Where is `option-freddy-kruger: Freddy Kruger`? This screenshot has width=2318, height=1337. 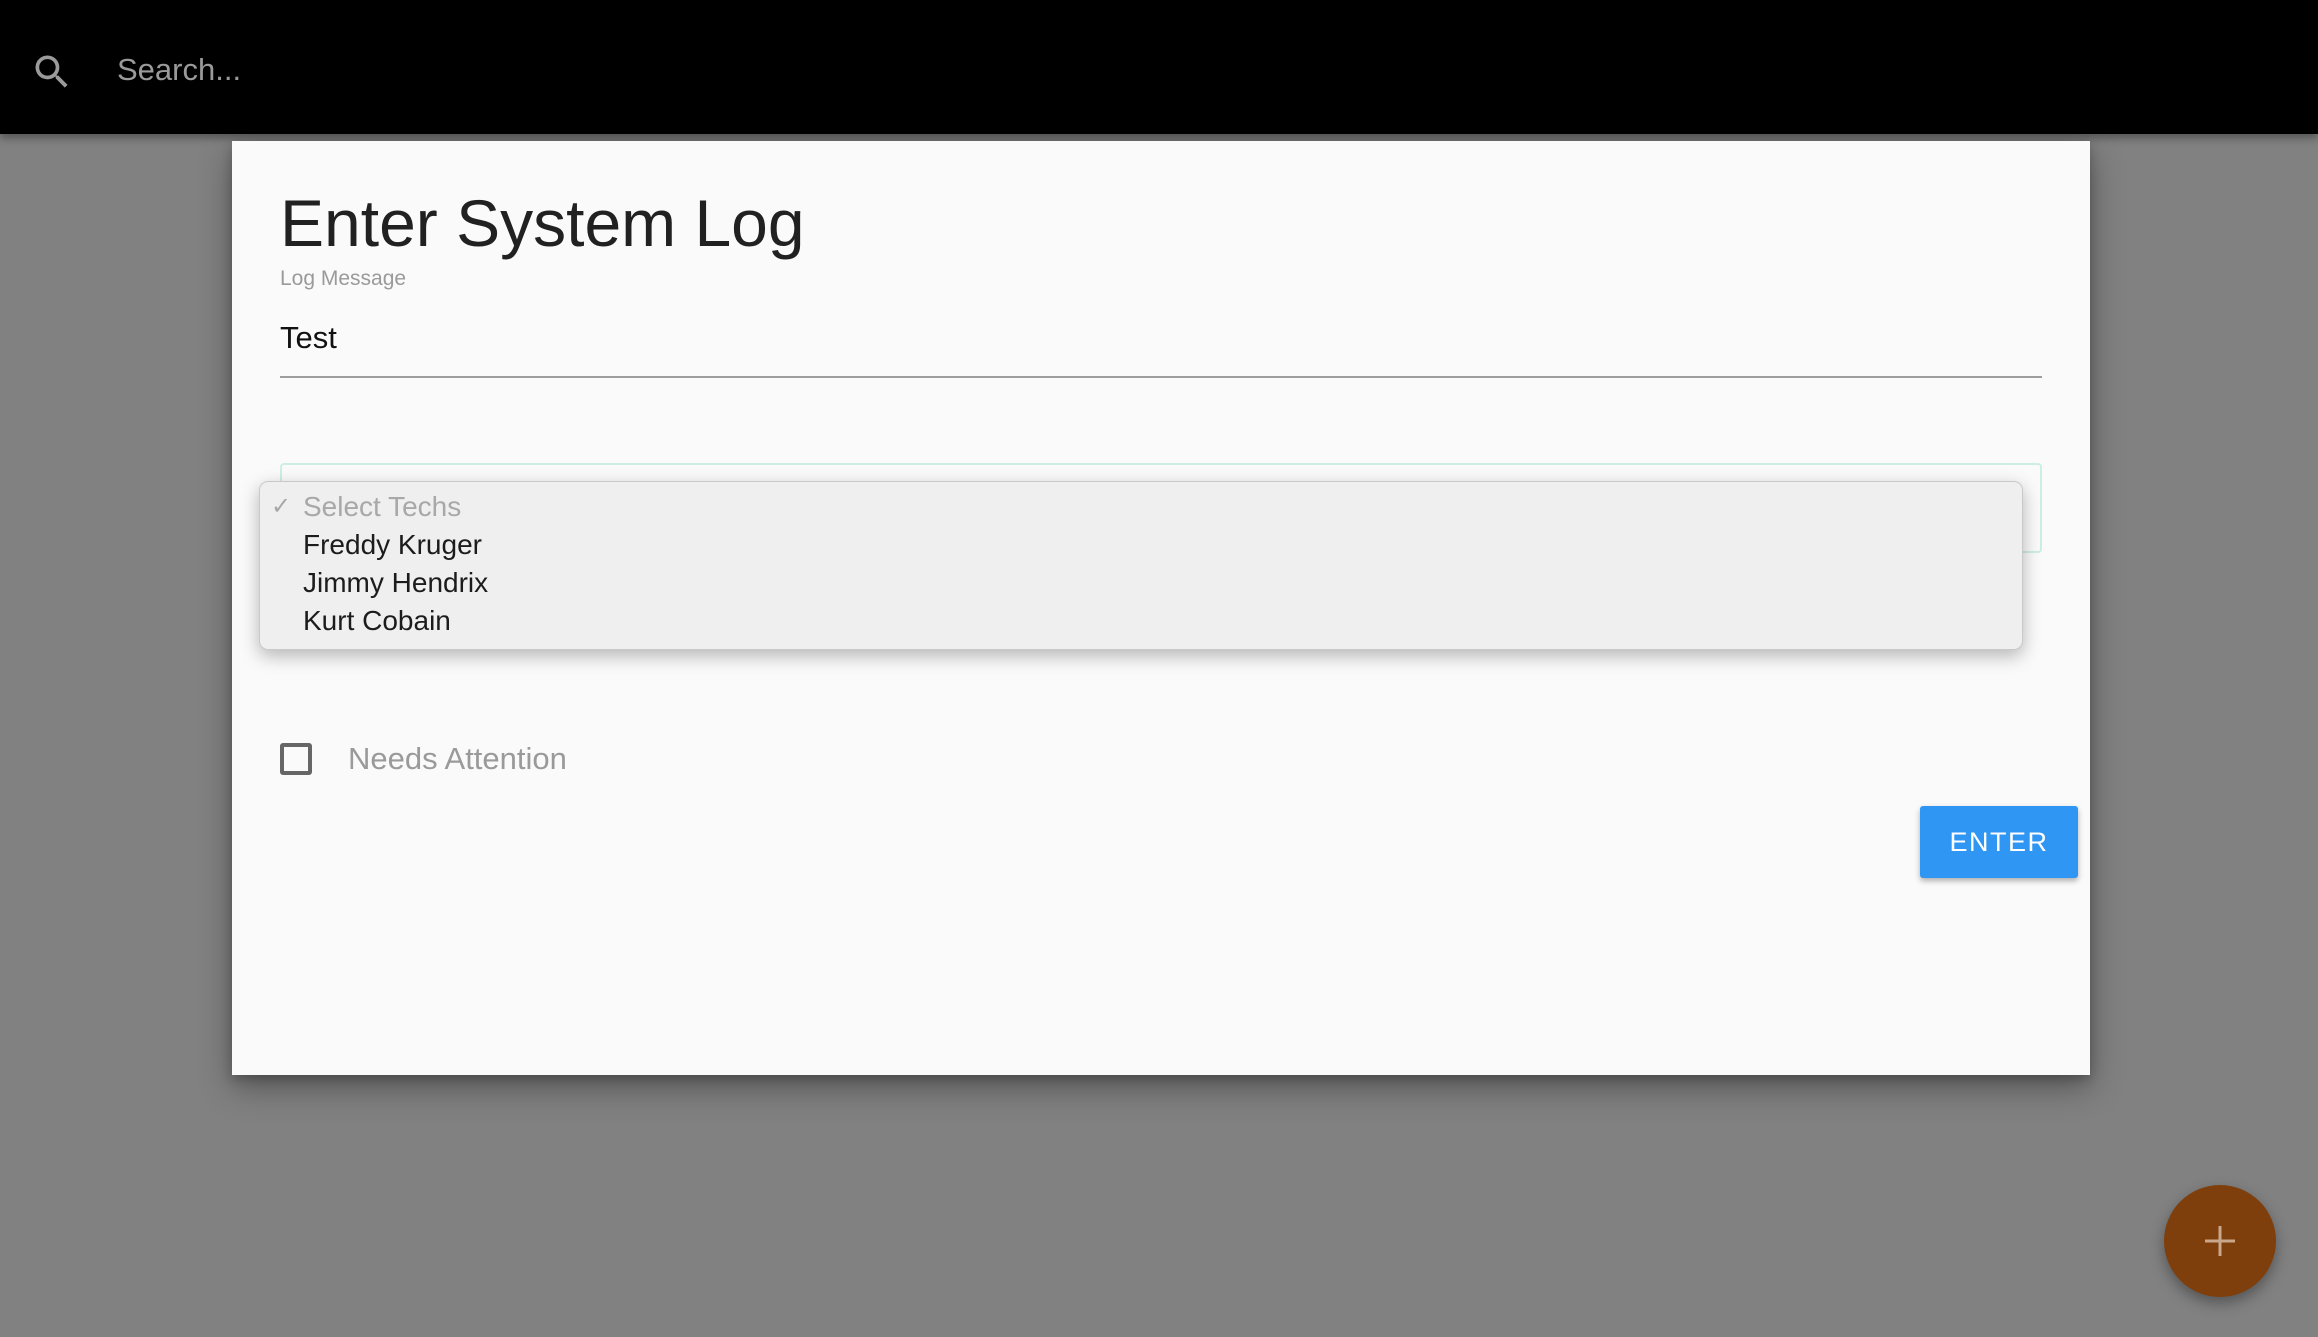
option-freddy-kruger: Freddy Kruger is located at coordinates (1141, 545).